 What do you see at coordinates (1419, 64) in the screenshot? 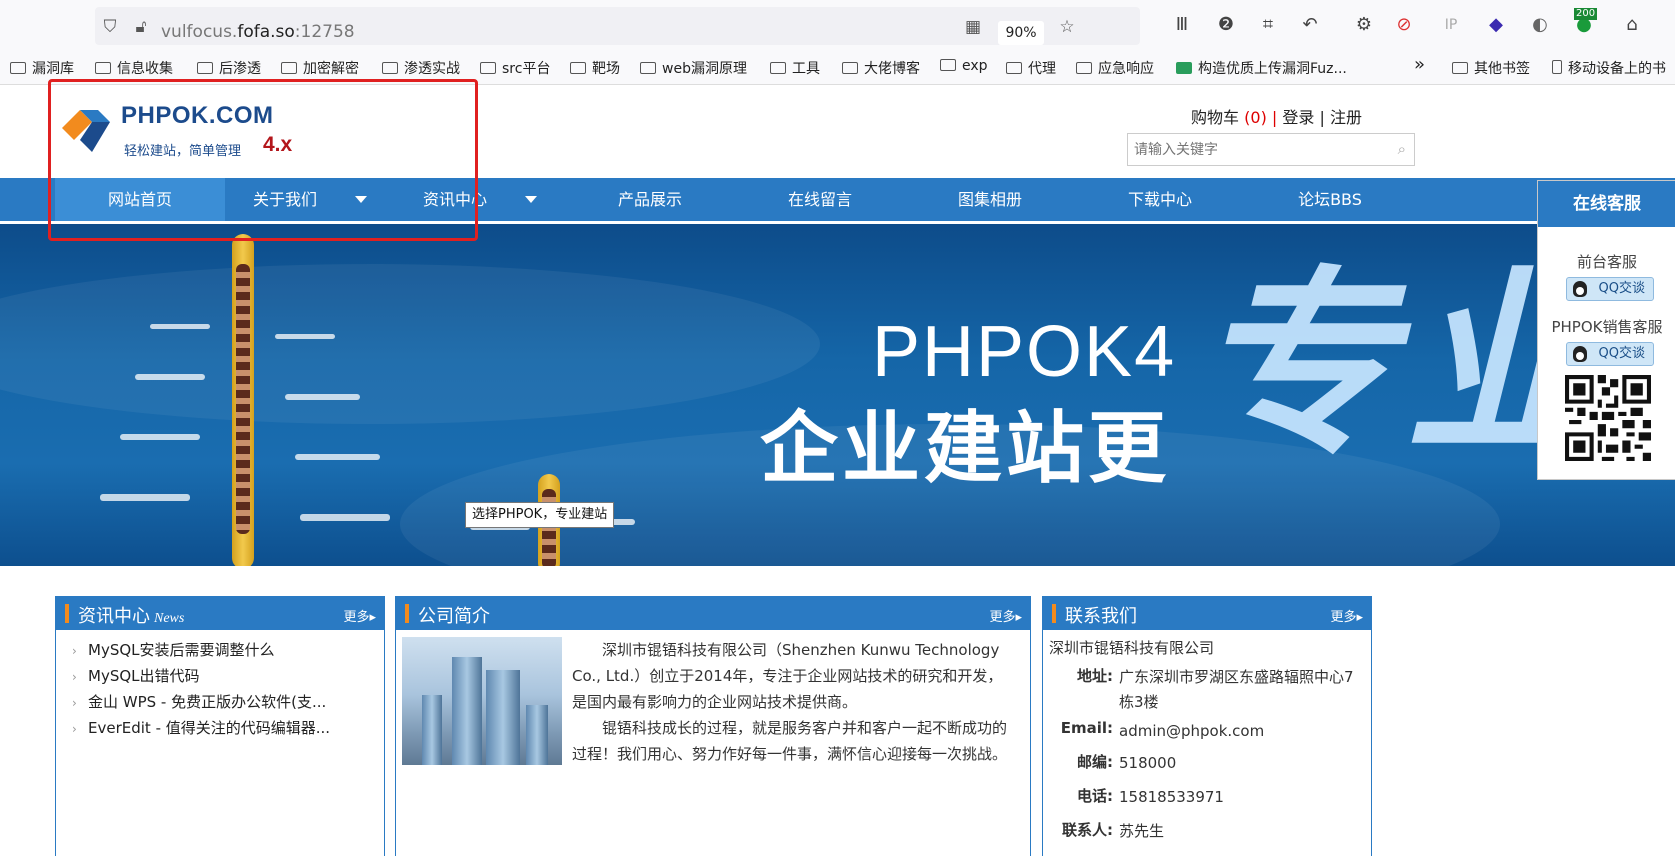
I see `chevron-more-icon: »` at bounding box center [1419, 64].